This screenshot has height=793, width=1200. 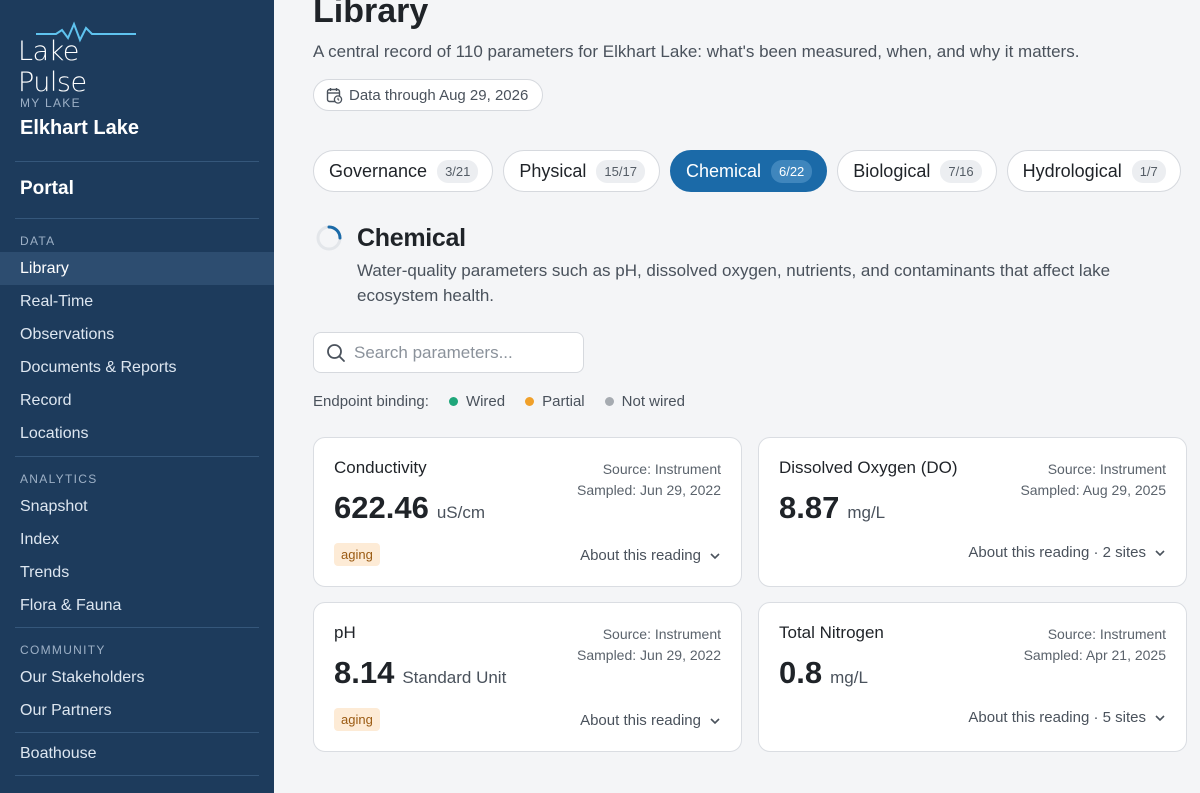 I want to click on tab-count: 7/16, so click(x=961, y=171).